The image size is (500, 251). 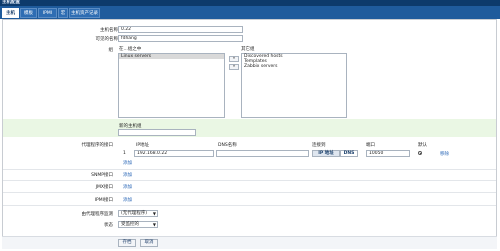 What do you see at coordinates (111, 50) in the screenshot?
I see `groups-label: 组` at bounding box center [111, 50].